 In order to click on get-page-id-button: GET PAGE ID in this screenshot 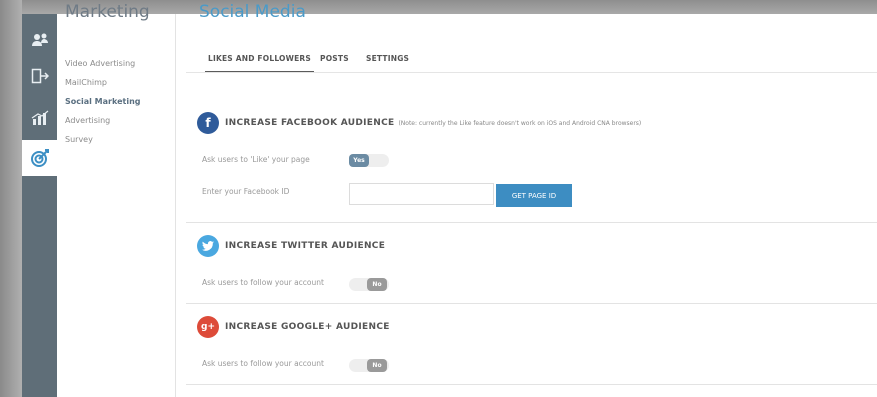, I will do `click(534, 195)`.